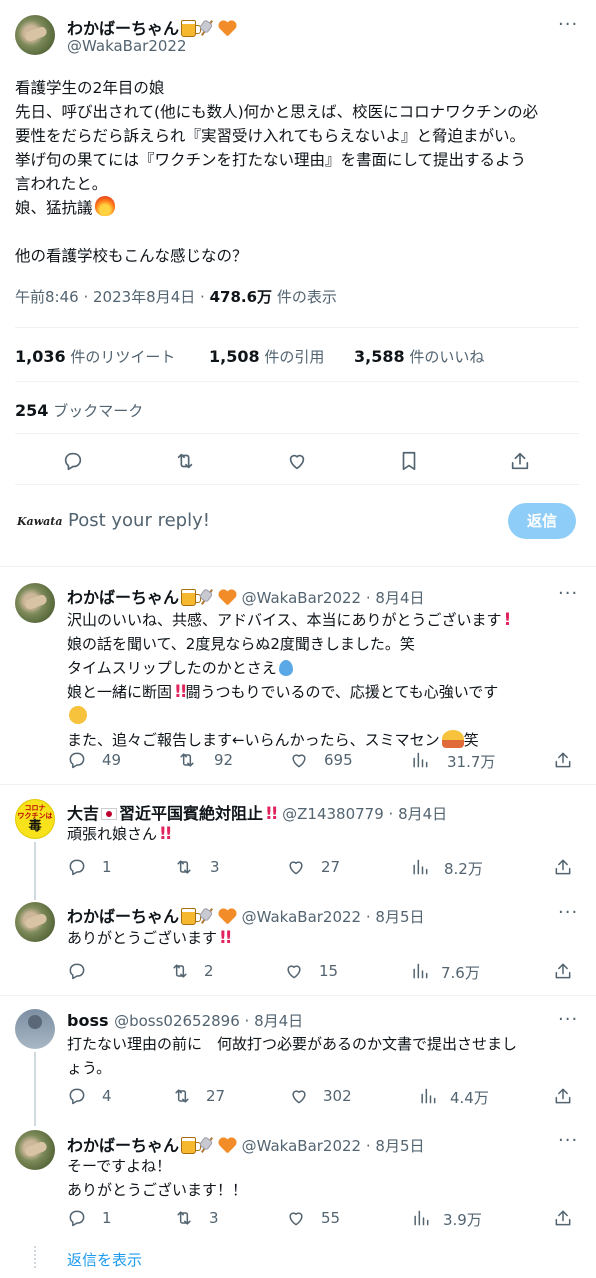  I want to click on face-emoji-icon, so click(78, 715).